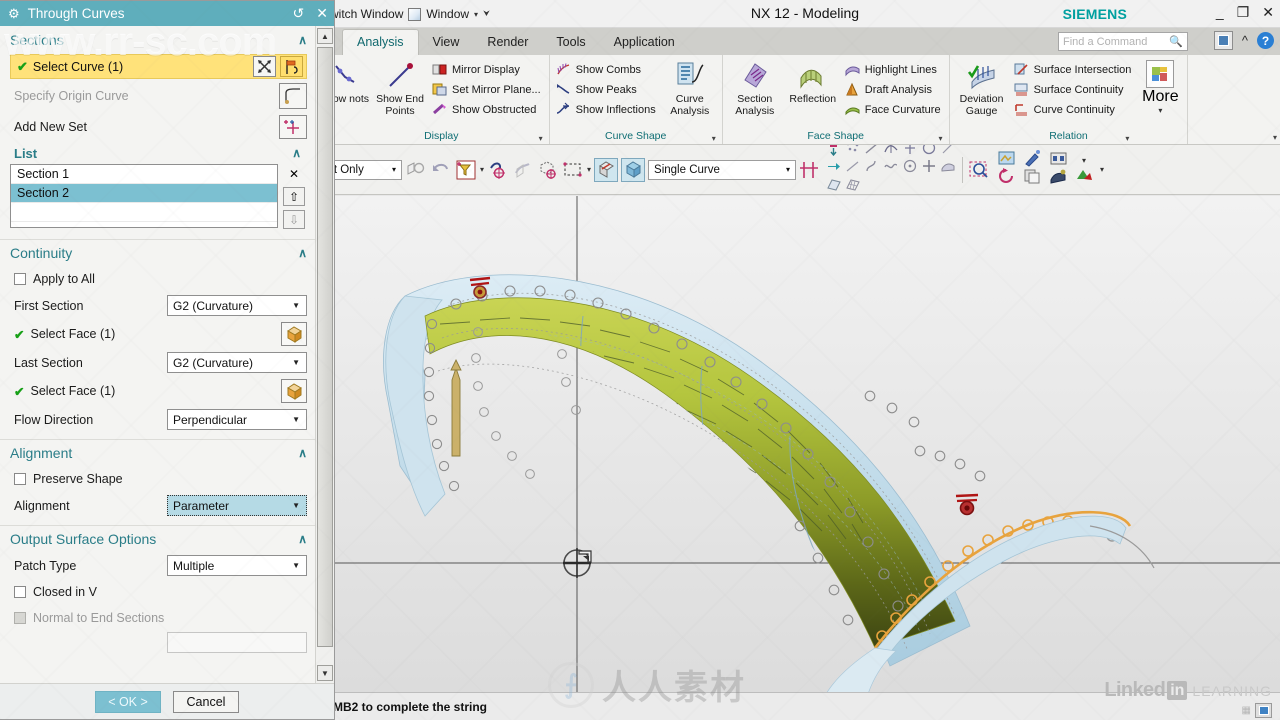 The width and height of the screenshot is (1280, 720). What do you see at coordinates (400, 87) in the screenshot?
I see `show-end-points-button: Show End Points` at bounding box center [400, 87].